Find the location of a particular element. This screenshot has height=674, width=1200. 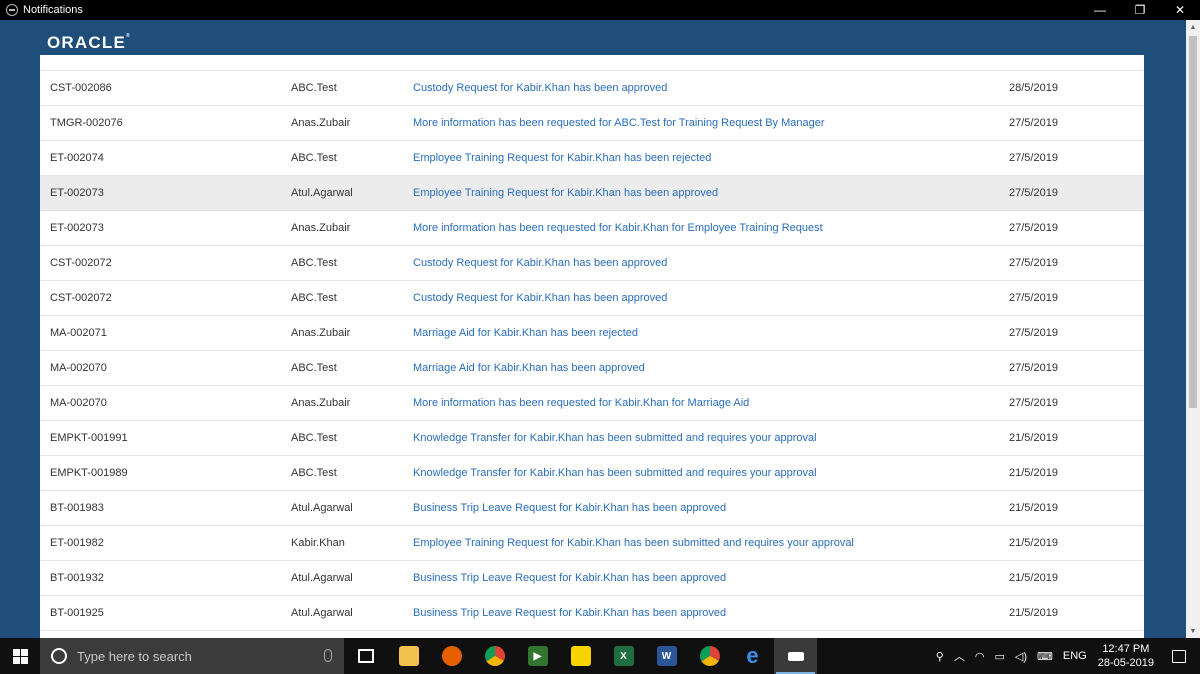

notifications-app-icon is located at coordinates (796, 656).